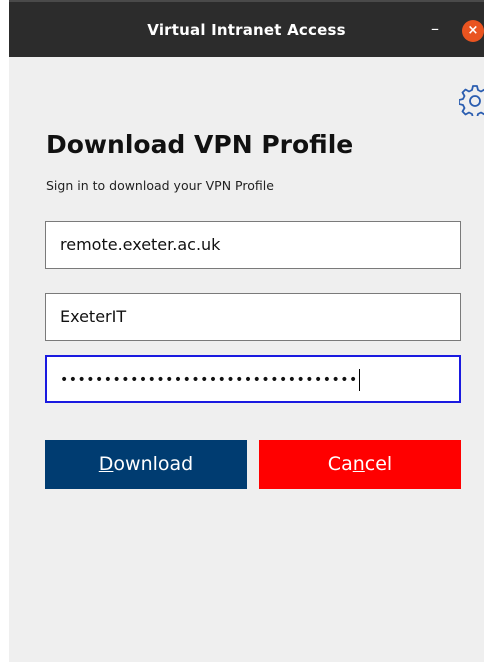 This screenshot has height=662, width=484. I want to click on cancel-label-before: Ca, so click(340, 464).